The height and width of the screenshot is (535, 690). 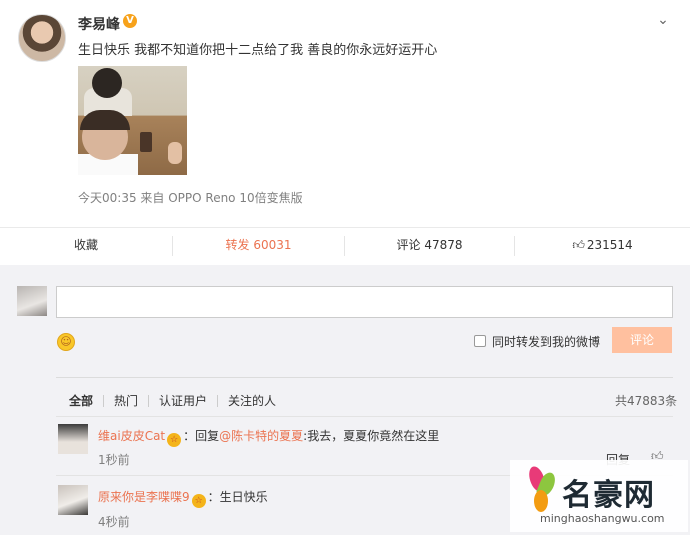 I want to click on comment-username: 维ai皮皮Cat, so click(x=131, y=436).